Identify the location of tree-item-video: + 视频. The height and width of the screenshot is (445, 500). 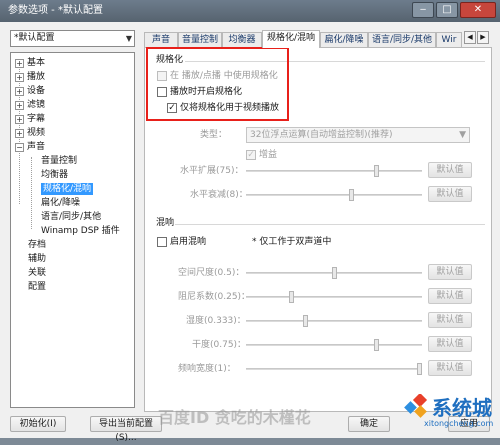
(30, 133).